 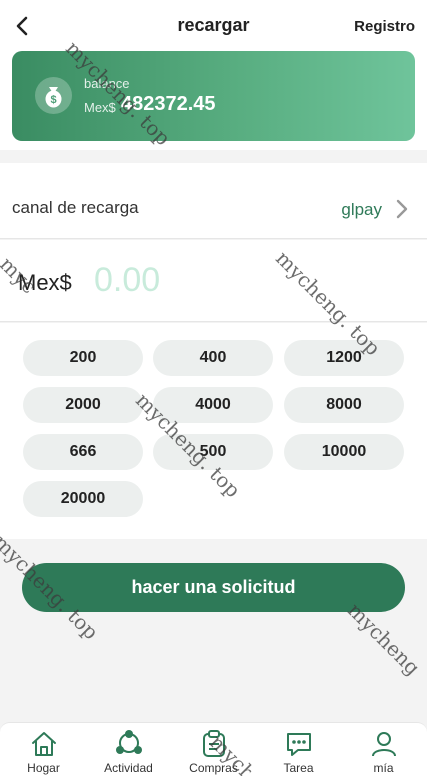 What do you see at coordinates (213, 768) in the screenshot?
I see `nav-label: Compras` at bounding box center [213, 768].